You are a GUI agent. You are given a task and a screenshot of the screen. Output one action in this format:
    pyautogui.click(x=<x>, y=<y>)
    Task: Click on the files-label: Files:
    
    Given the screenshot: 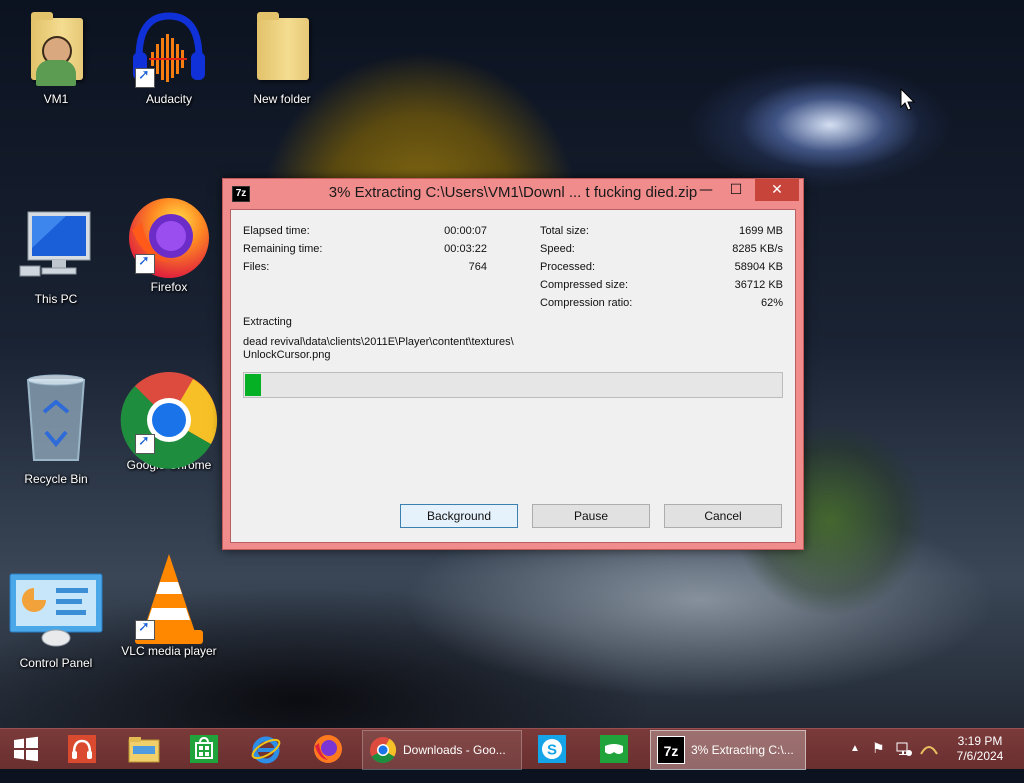 What is the action you would take?
    pyautogui.click(x=256, y=267)
    